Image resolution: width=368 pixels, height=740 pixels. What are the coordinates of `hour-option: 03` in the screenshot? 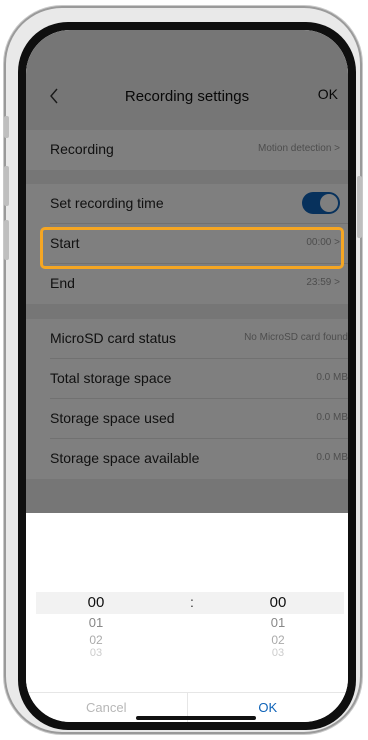 It's located at (96, 653).